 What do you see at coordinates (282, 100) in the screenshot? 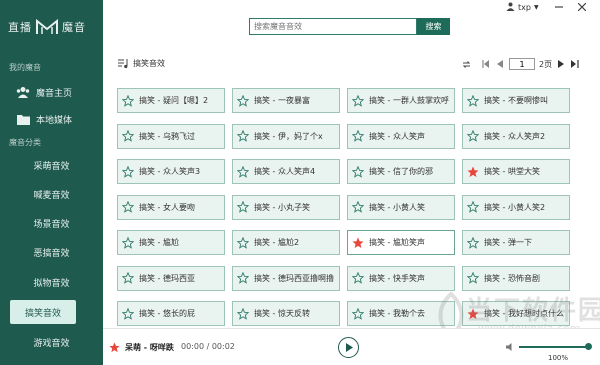
I see `sound-item-label: 搞笑 - 一夜暴富` at bounding box center [282, 100].